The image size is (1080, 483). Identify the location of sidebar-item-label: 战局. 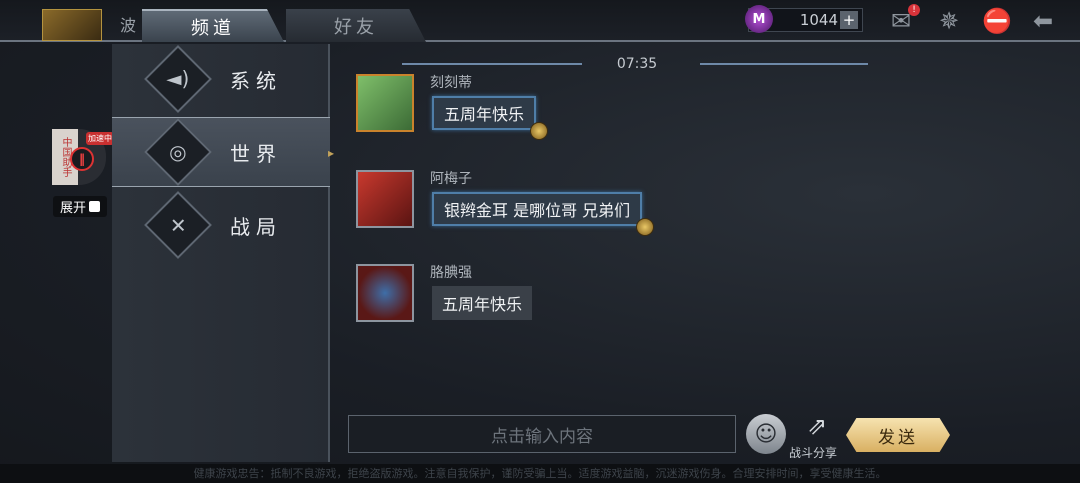
(256, 226).